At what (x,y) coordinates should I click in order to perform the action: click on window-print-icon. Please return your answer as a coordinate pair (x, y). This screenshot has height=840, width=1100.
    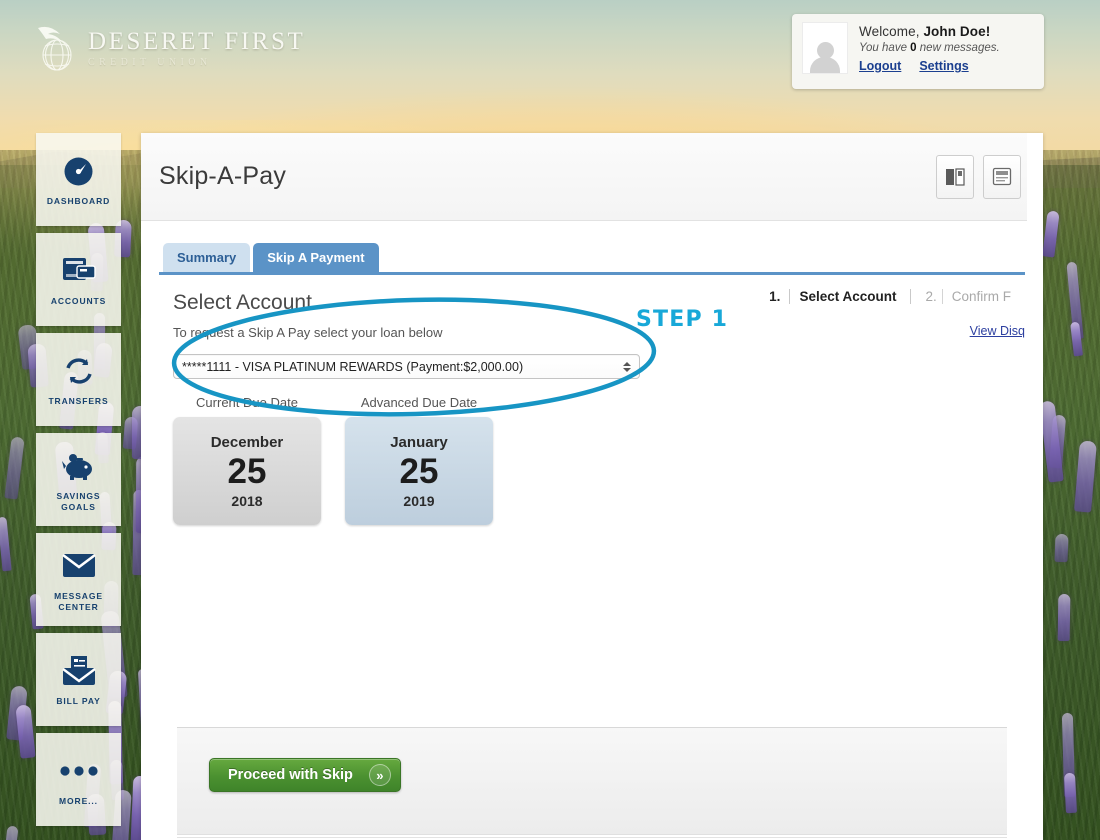
    Looking at the image, I should click on (1002, 176).